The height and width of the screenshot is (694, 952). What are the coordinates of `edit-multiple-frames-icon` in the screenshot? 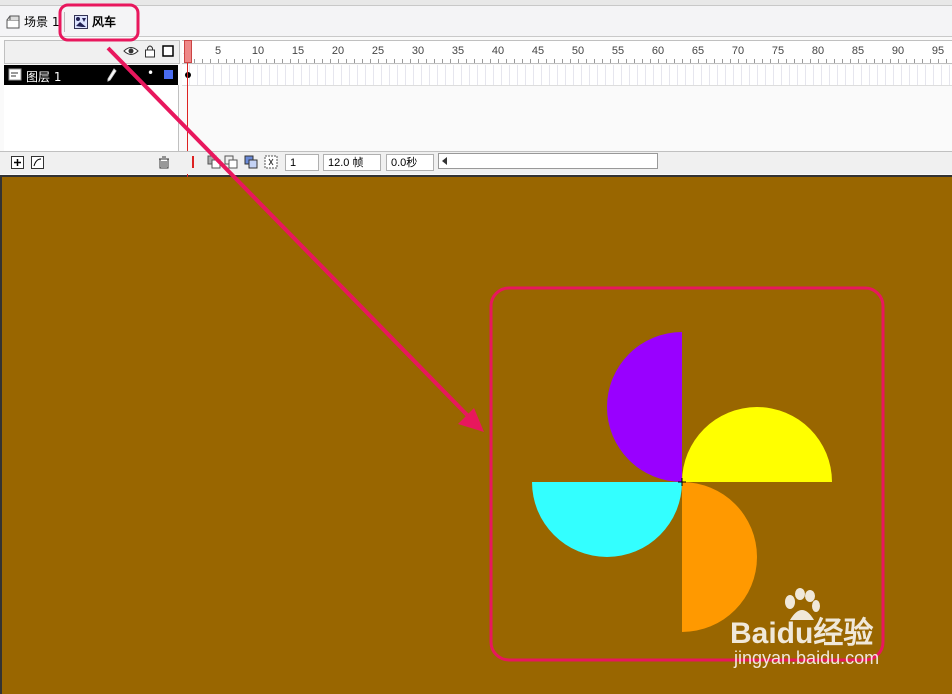 It's located at (251, 162).